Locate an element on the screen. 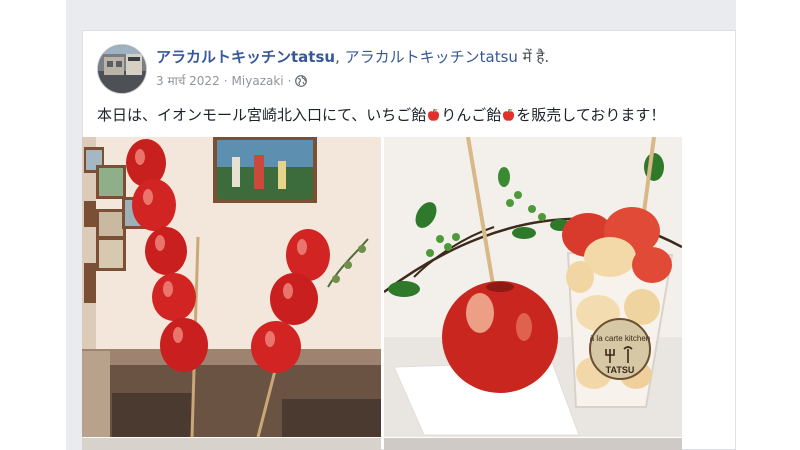 Image resolution: width=800 pixels, height=450 pixels. post-author-line: アラカルトキッチンtatsu, アラカルトキッチンtatsu में है. is located at coordinates (352, 56).